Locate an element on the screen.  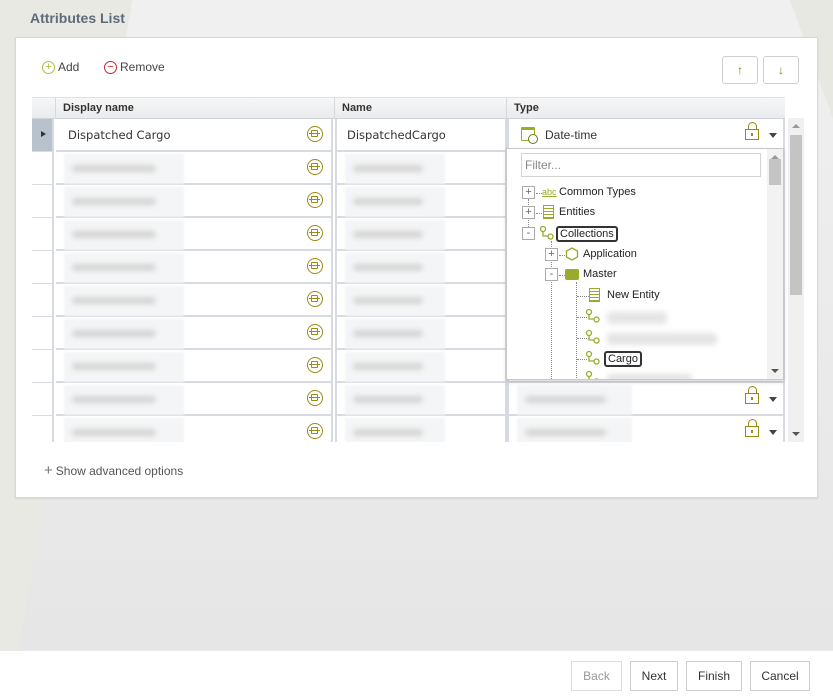
display-name-cell: Dispatched Cargo is located at coordinates (194, 135).